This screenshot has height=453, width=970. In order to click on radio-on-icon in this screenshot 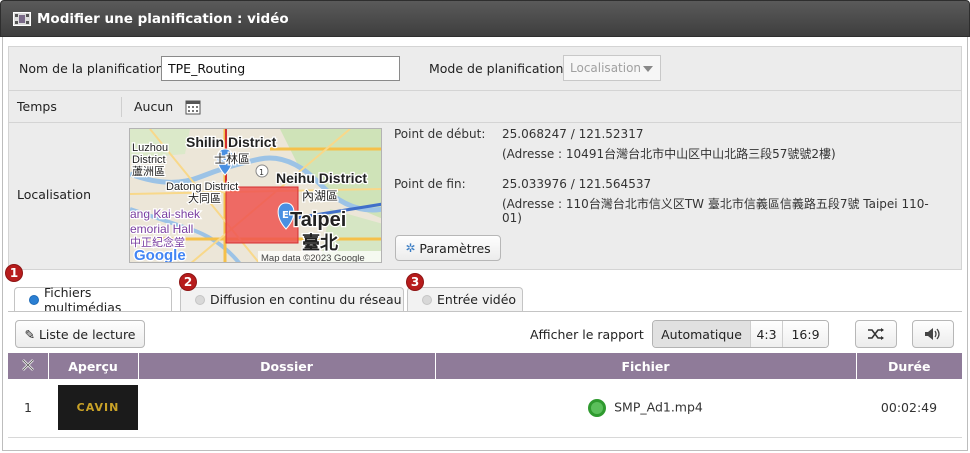, I will do `click(34, 300)`.